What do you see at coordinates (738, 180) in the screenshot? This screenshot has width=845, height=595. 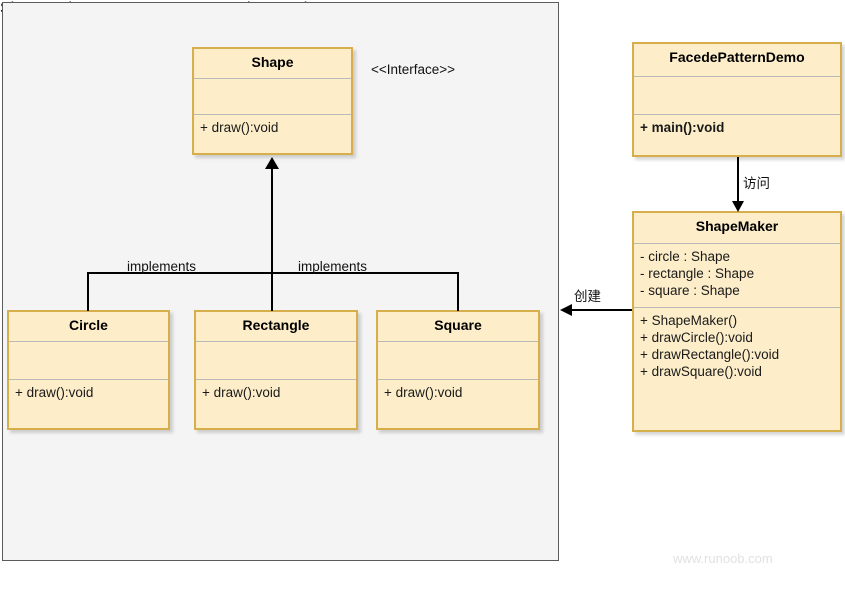 I see `dependency-line-visit` at bounding box center [738, 180].